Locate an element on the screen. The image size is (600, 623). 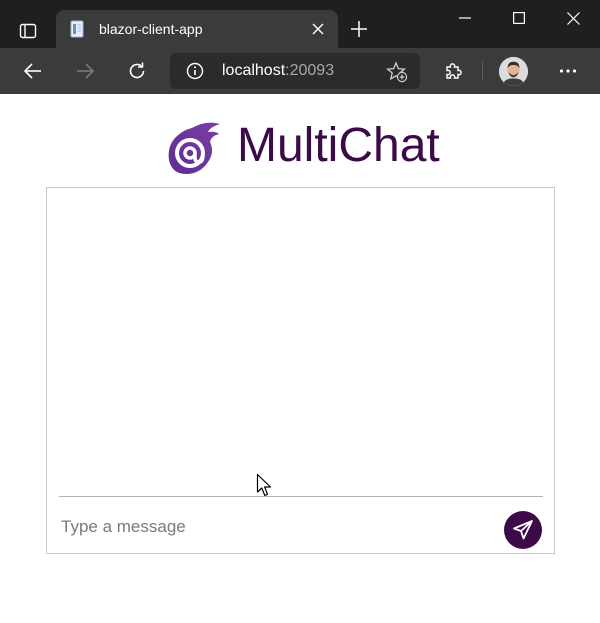
forward-arrow-icon is located at coordinates (86, 71).